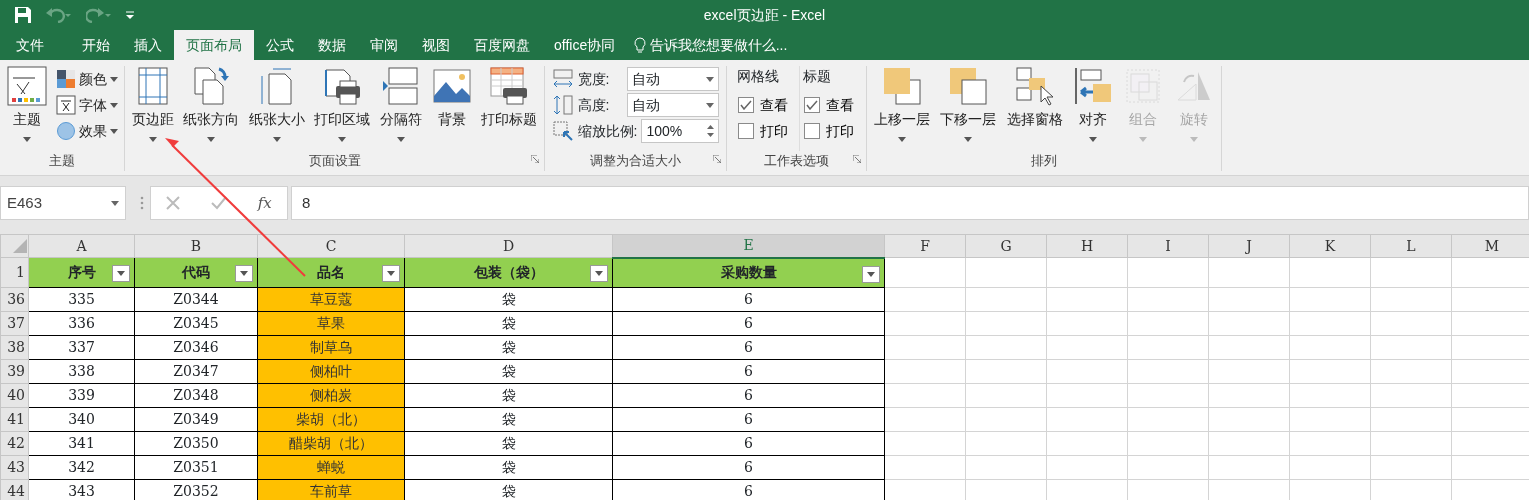  I want to click on ribbon-tab: 审阅, so click(384, 45).